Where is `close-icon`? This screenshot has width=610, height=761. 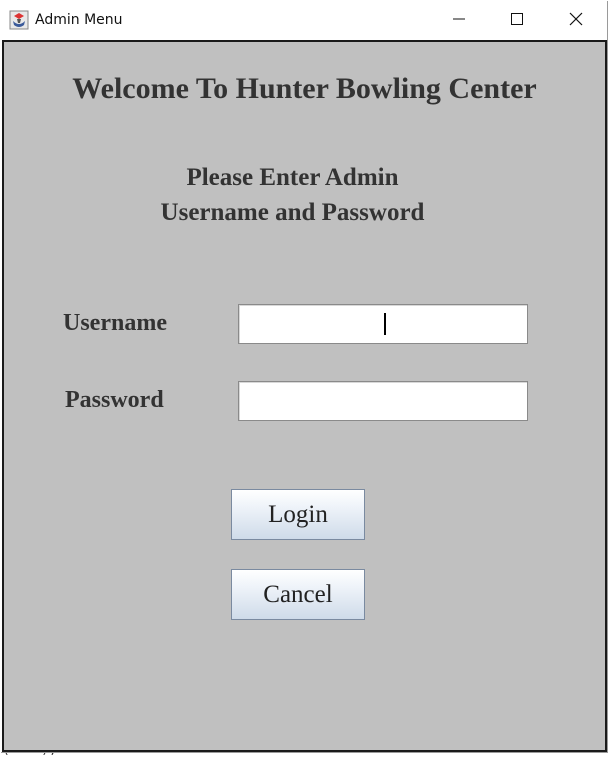
close-icon is located at coordinates (576, 20).